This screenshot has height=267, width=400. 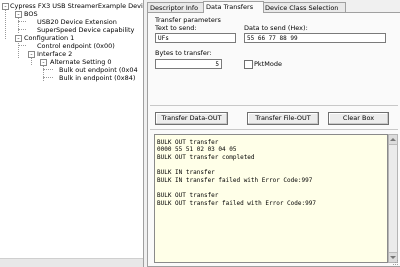 What do you see at coordinates (71, 262) in the screenshot?
I see `tree-horizontal-scrollbar` at bounding box center [71, 262].